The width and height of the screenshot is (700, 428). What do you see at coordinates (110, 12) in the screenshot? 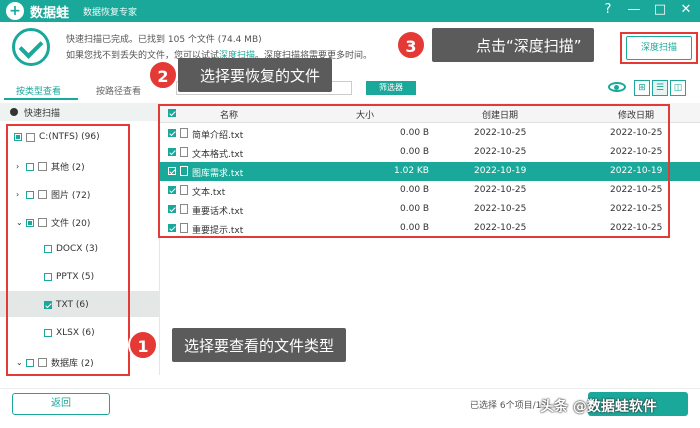
I see `app-subtitle: 数据恢复专家` at bounding box center [110, 12].